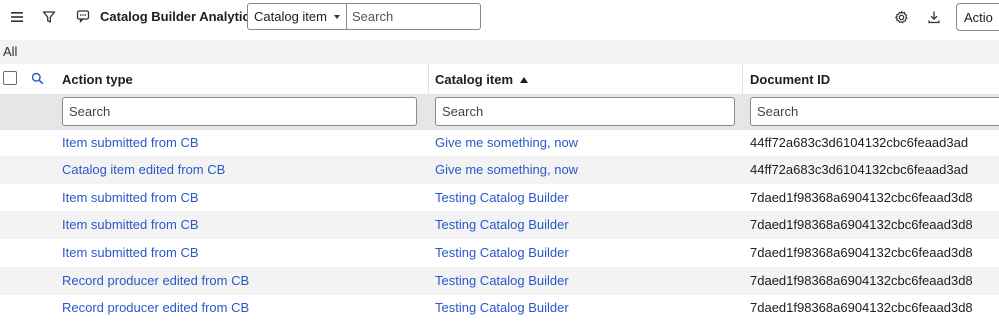  I want to click on column-header-row: Action type Catalog item Document ID, so click(499, 79).